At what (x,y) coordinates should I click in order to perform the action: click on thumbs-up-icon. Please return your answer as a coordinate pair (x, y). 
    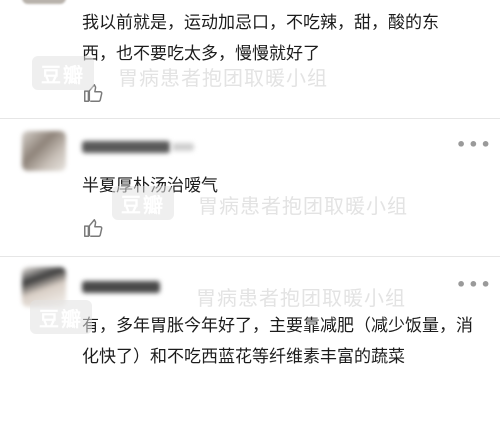
    Looking at the image, I should click on (93, 228).